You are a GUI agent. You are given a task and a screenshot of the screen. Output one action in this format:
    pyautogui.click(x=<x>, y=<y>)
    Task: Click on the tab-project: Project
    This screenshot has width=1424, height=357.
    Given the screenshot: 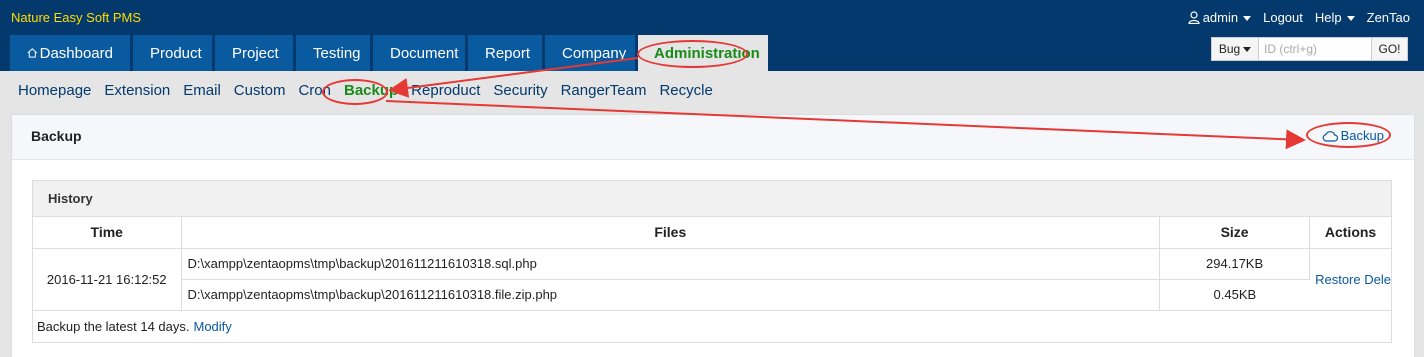 What is the action you would take?
    pyautogui.click(x=254, y=53)
    